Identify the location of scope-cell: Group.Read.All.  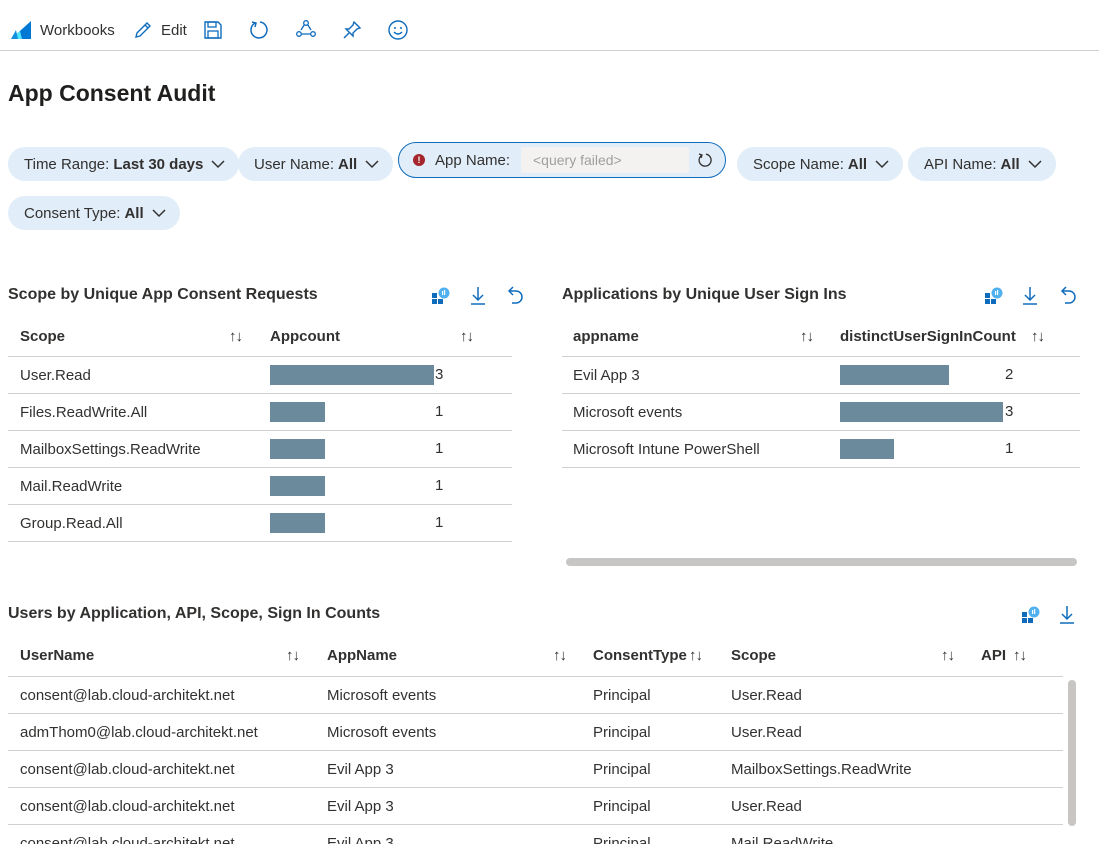
(71, 523).